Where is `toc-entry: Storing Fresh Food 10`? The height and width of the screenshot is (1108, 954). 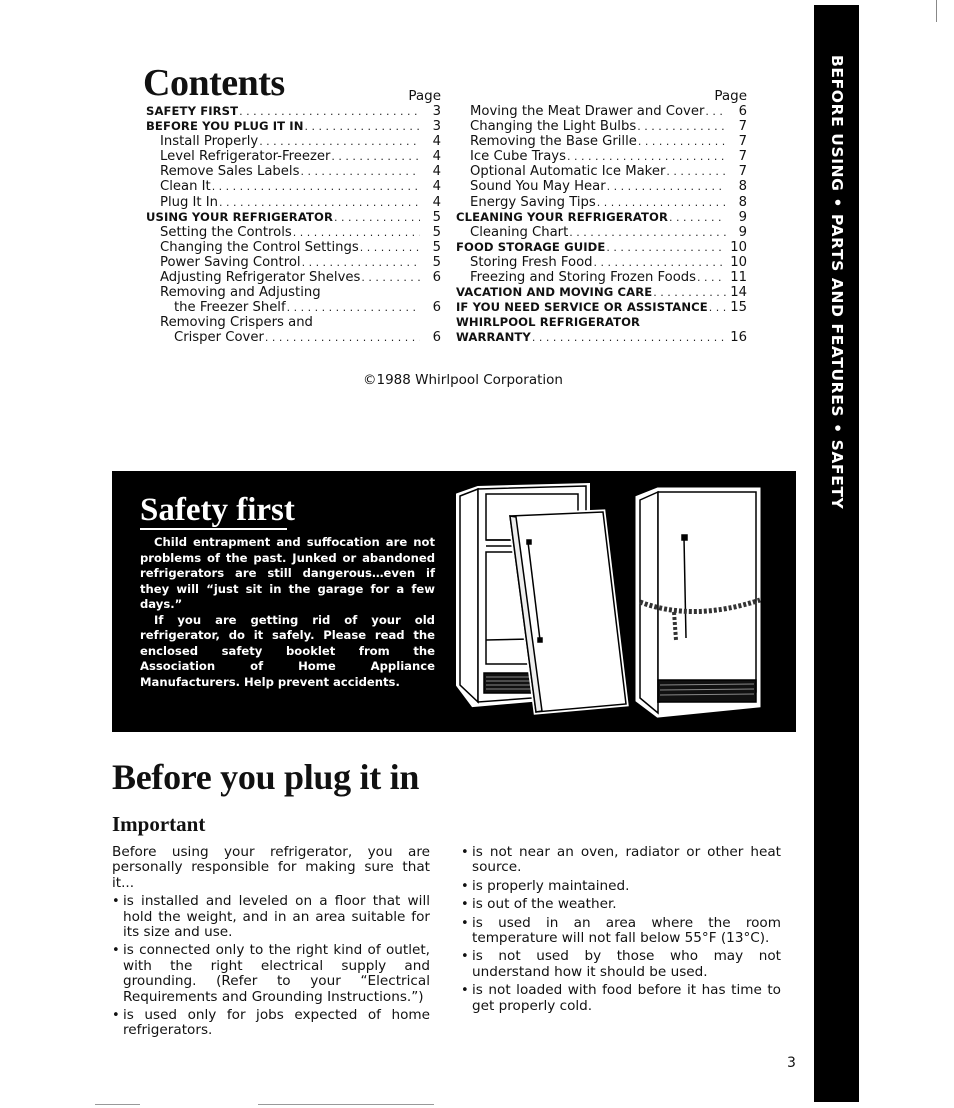 toc-entry: Storing Fresh Food 10 is located at coordinates (601, 262).